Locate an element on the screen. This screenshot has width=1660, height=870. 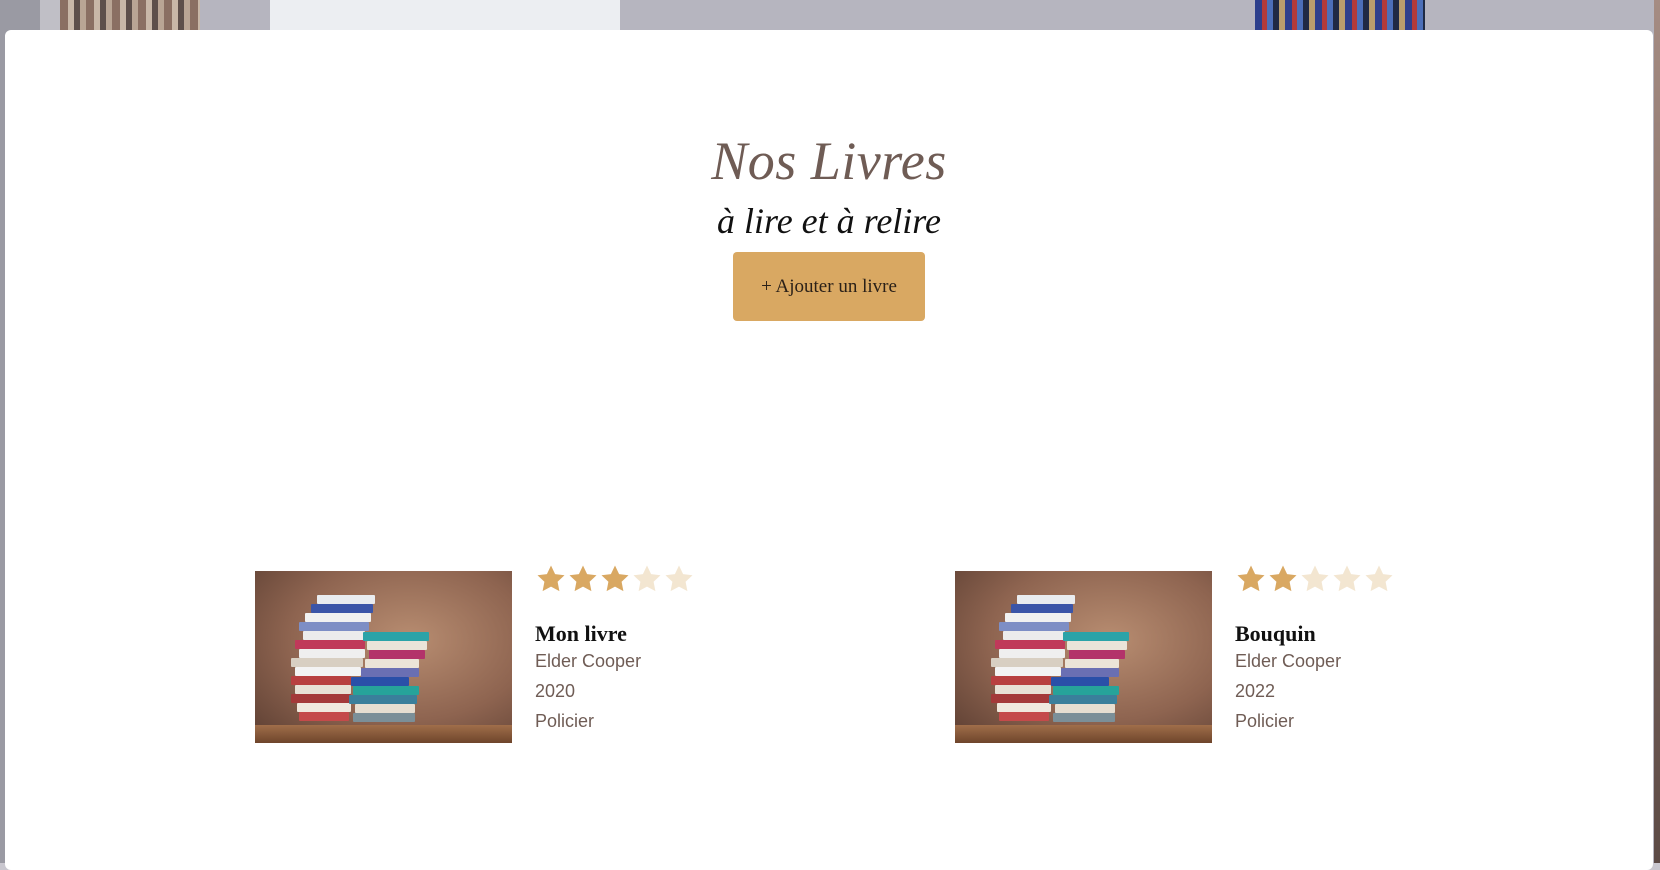
book-card: Bouquin Elder Cooper 2022 Policier is located at coordinates (1175, 654).